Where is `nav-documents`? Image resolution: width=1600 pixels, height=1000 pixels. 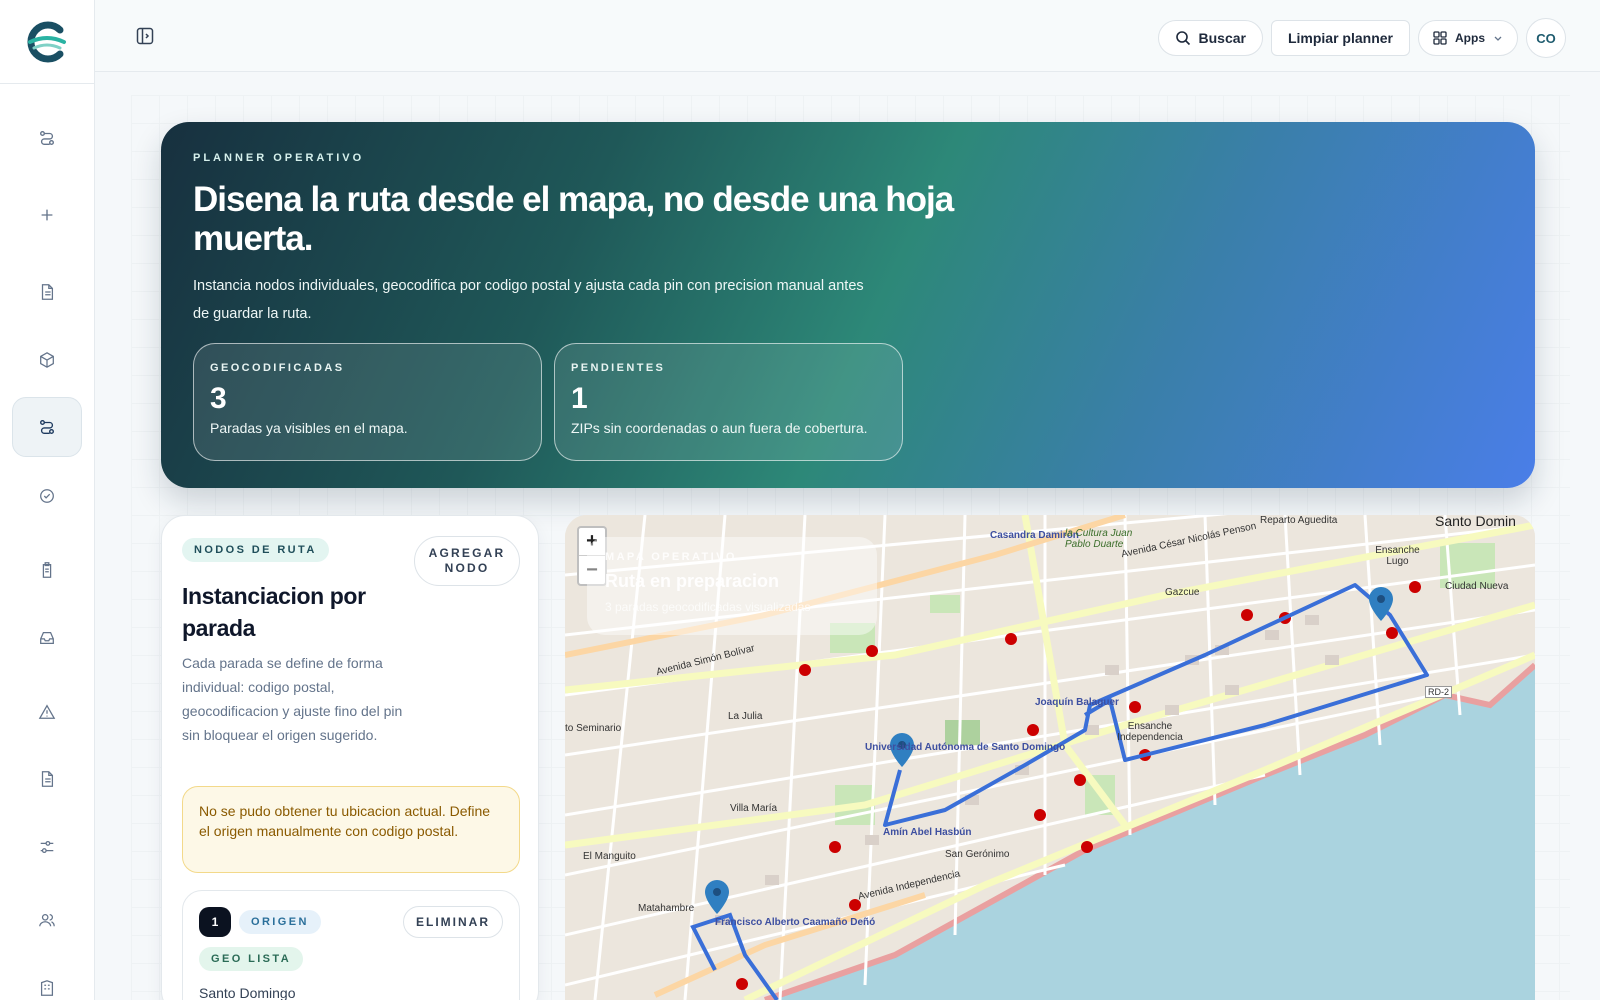 nav-documents is located at coordinates (47, 292).